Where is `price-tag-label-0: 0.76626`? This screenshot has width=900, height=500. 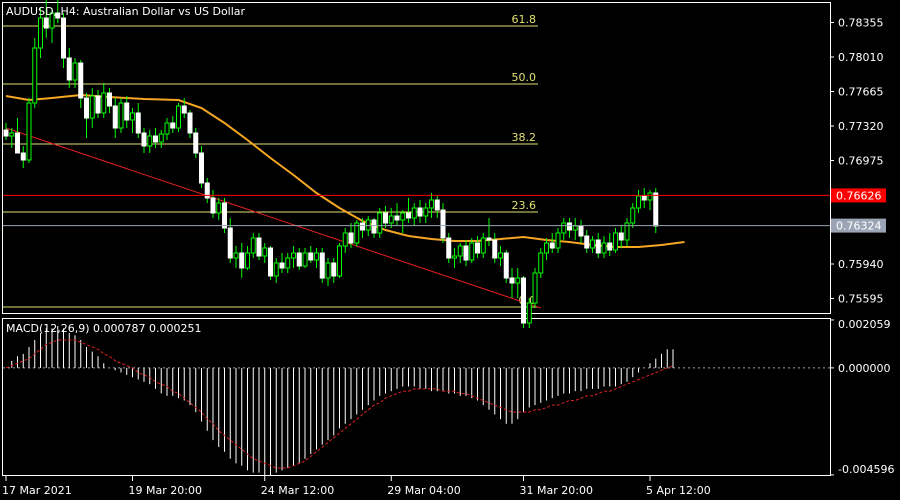 price-tag-label-0: 0.76626 is located at coordinates (859, 195).